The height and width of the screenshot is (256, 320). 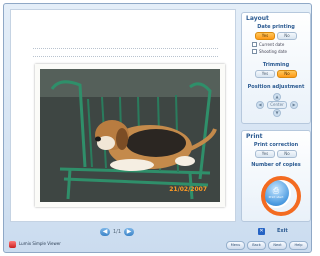 What do you see at coordinates (256, 245) in the screenshot?
I see `back-button: Back` at bounding box center [256, 245].